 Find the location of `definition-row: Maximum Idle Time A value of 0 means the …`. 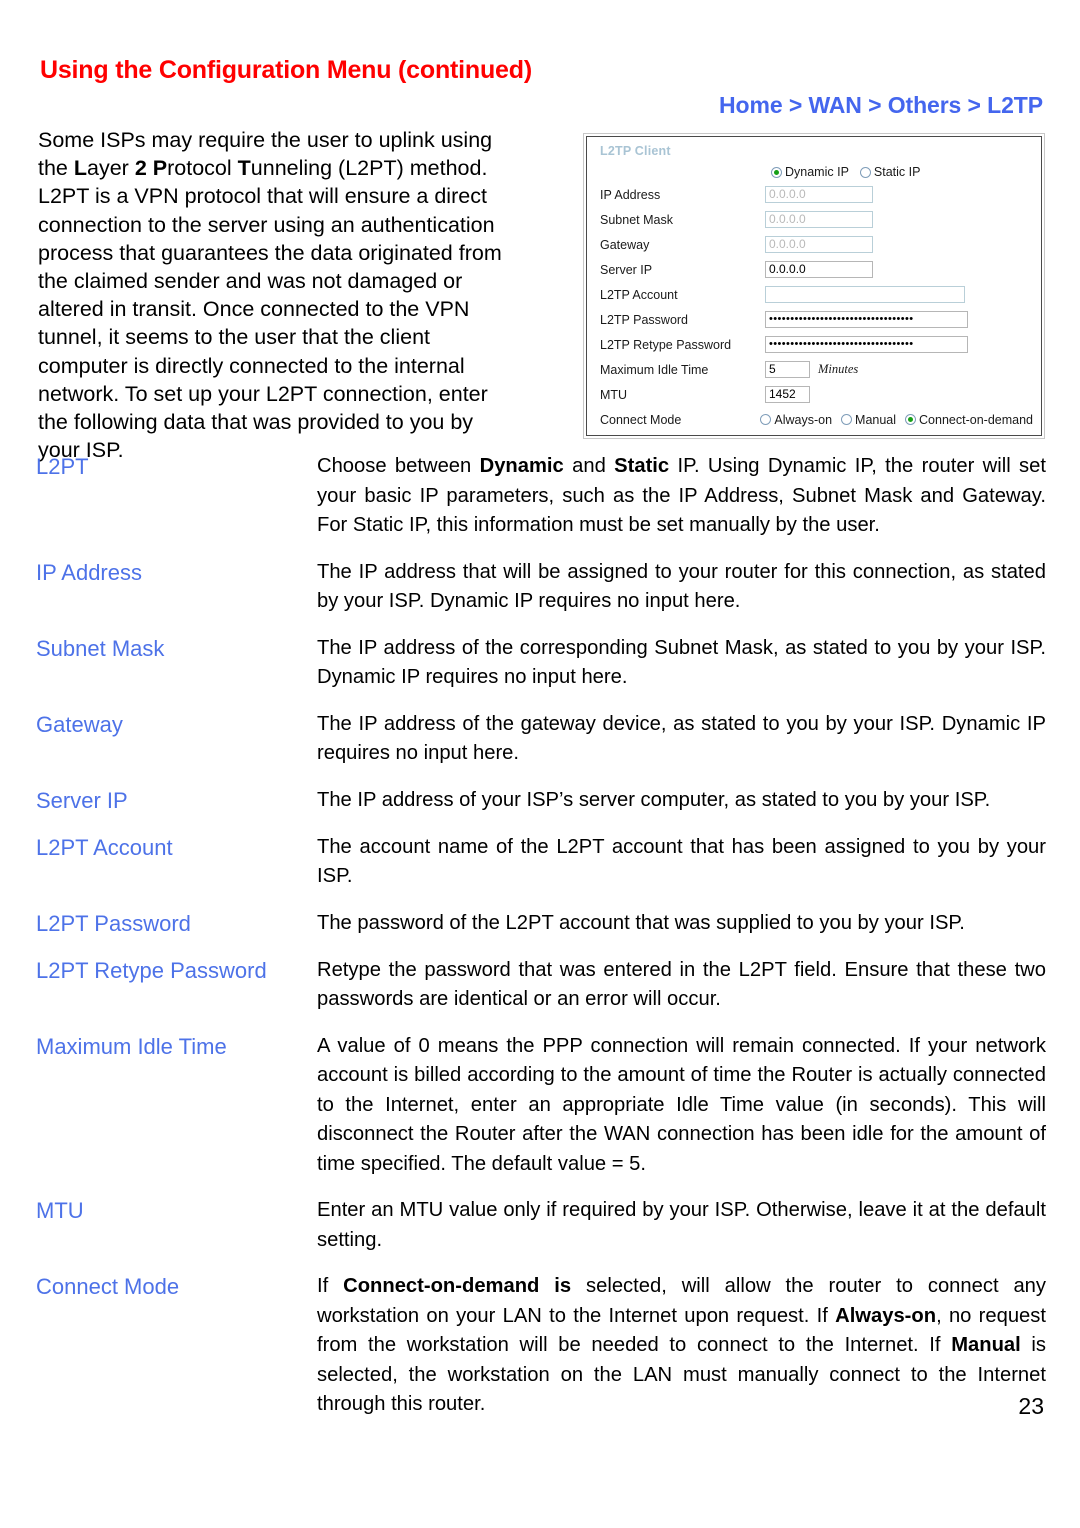

definition-row: Maximum Idle Time A value of 0 means the … is located at coordinates (541, 1106).